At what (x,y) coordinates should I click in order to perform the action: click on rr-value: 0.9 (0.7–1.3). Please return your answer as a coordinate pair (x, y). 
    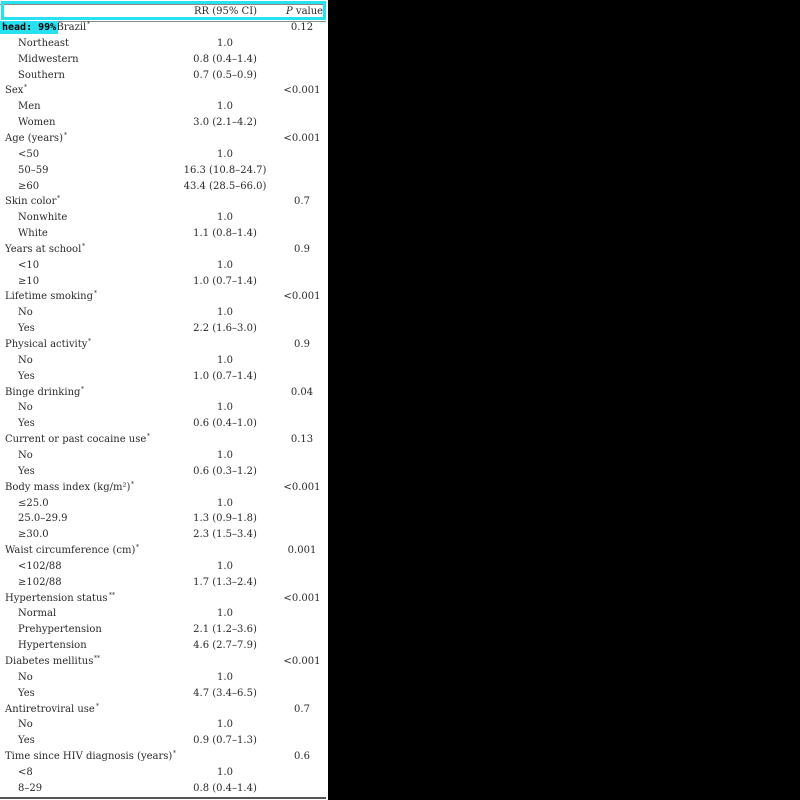
    Looking at the image, I should click on (225, 741).